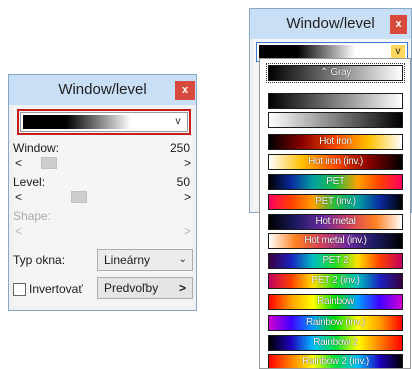  What do you see at coordinates (56, 289) in the screenshot?
I see `invertovat-label: Invertovať` at bounding box center [56, 289].